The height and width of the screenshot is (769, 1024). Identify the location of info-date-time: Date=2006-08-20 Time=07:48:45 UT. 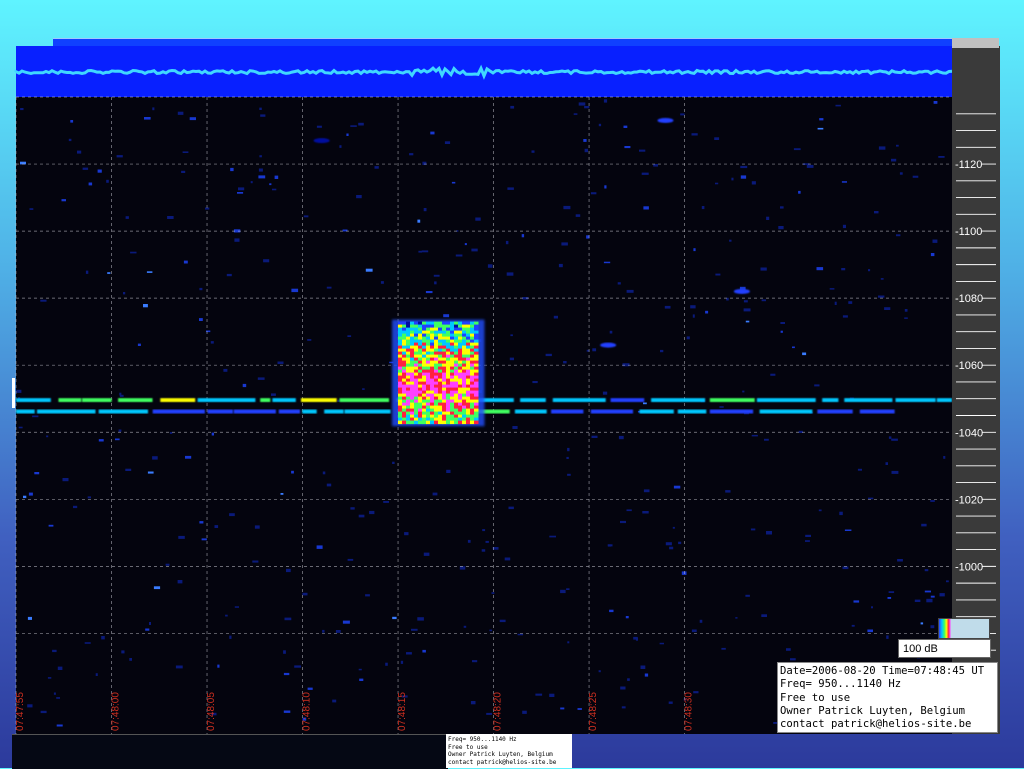
(882, 671).